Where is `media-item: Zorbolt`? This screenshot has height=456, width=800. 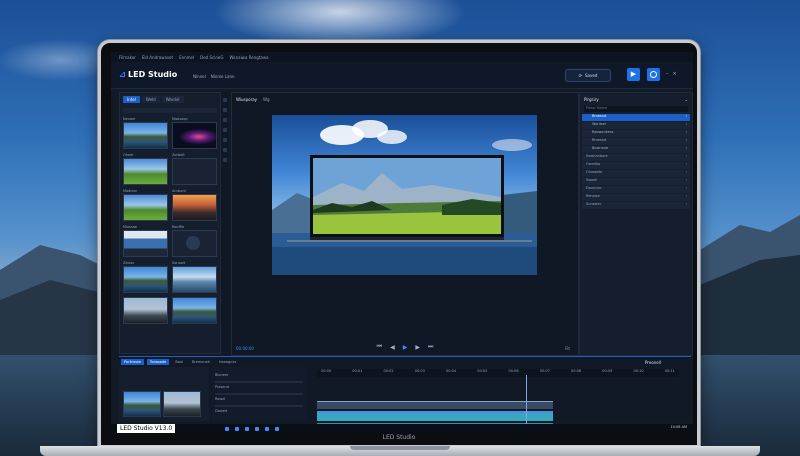
media-item: Zorbolt is located at coordinates (194, 169).